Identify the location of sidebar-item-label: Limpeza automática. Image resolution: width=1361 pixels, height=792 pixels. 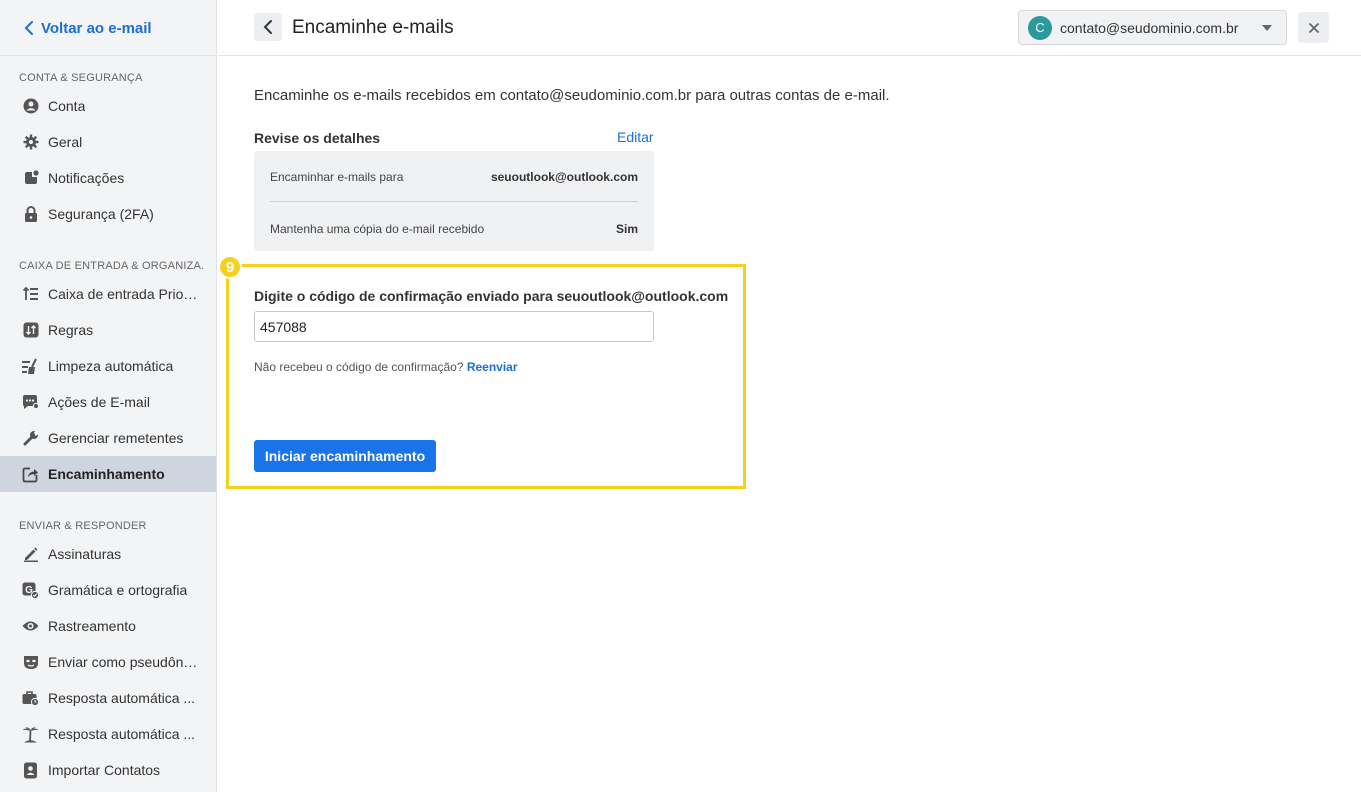
(111, 366).